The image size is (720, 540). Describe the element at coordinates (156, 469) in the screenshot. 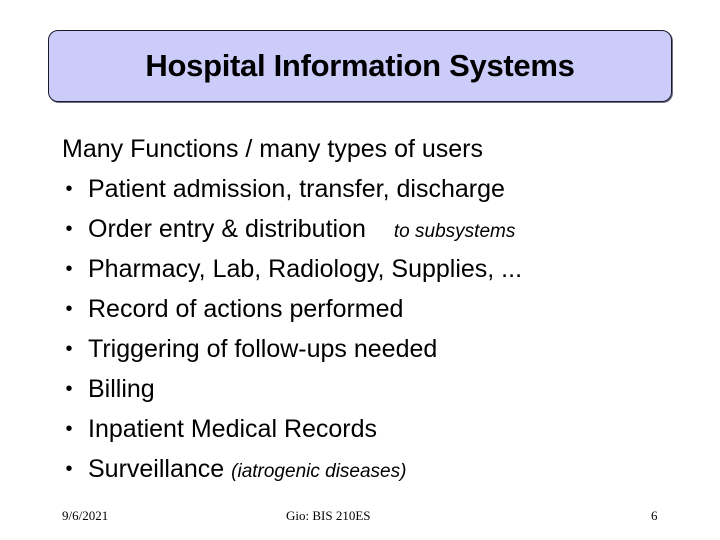

I see `bullet-text: Surveillance` at that location.